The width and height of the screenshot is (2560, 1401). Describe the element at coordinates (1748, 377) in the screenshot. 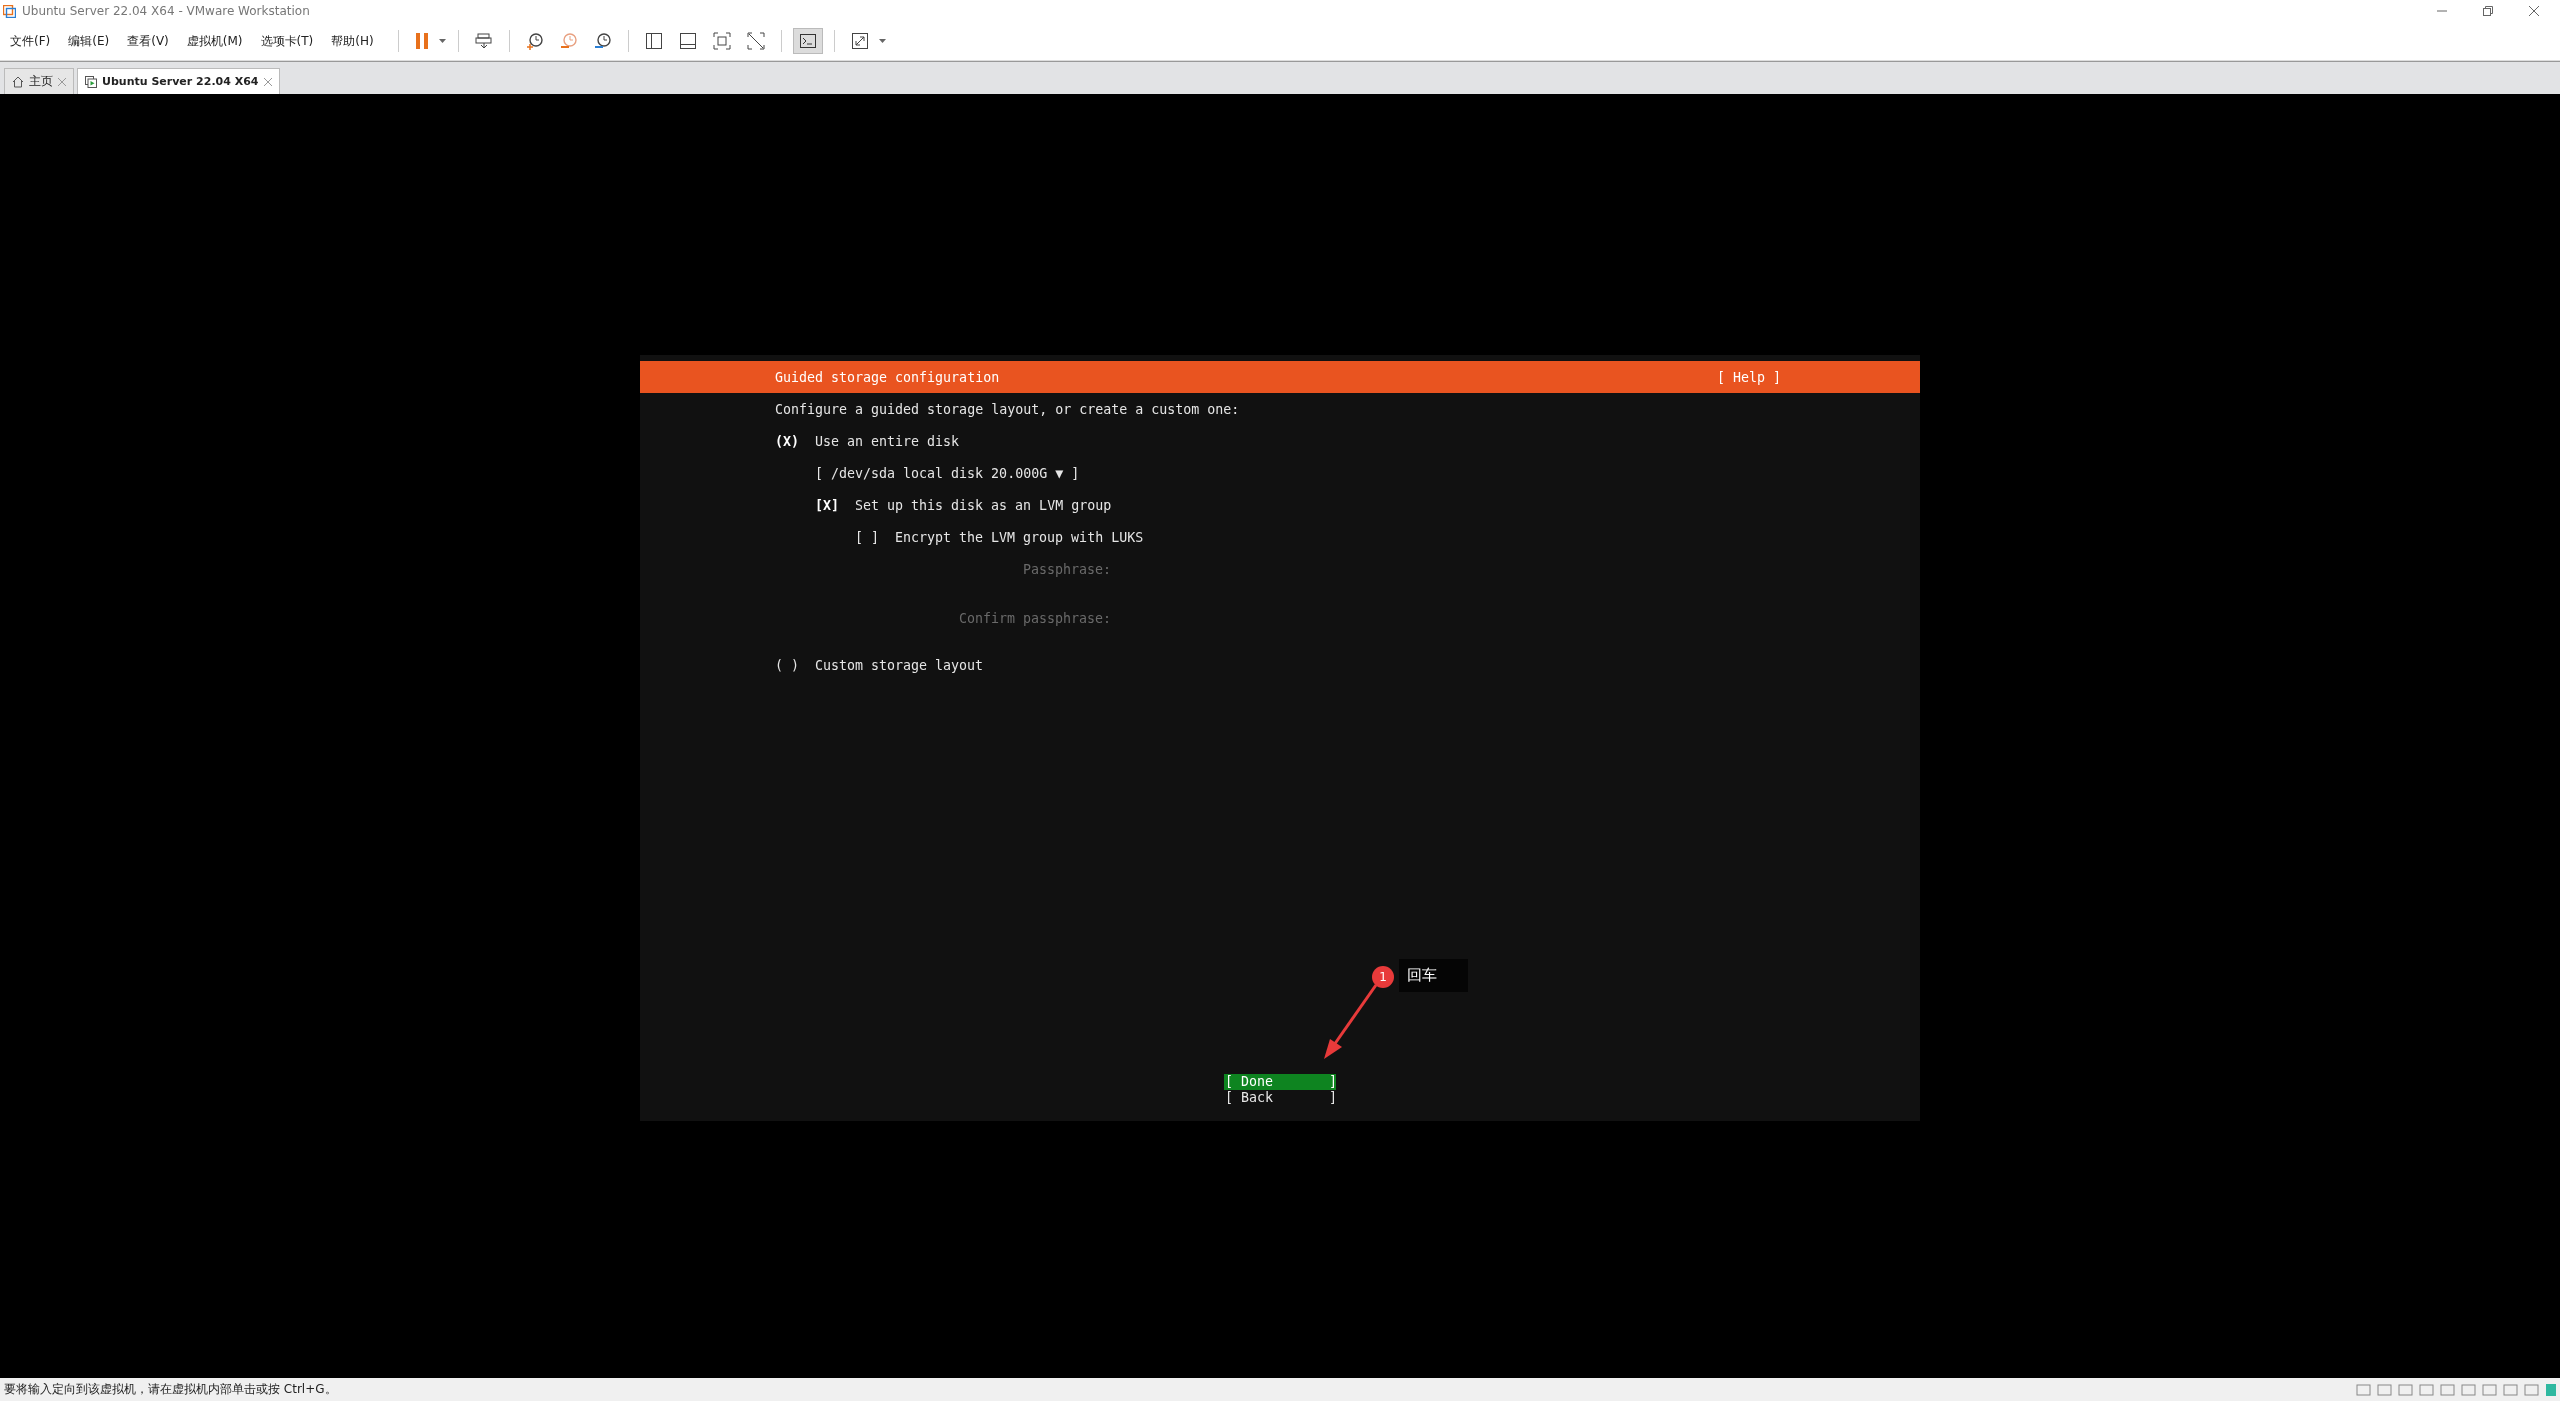

I see `help-button: [ Help ]` at that location.